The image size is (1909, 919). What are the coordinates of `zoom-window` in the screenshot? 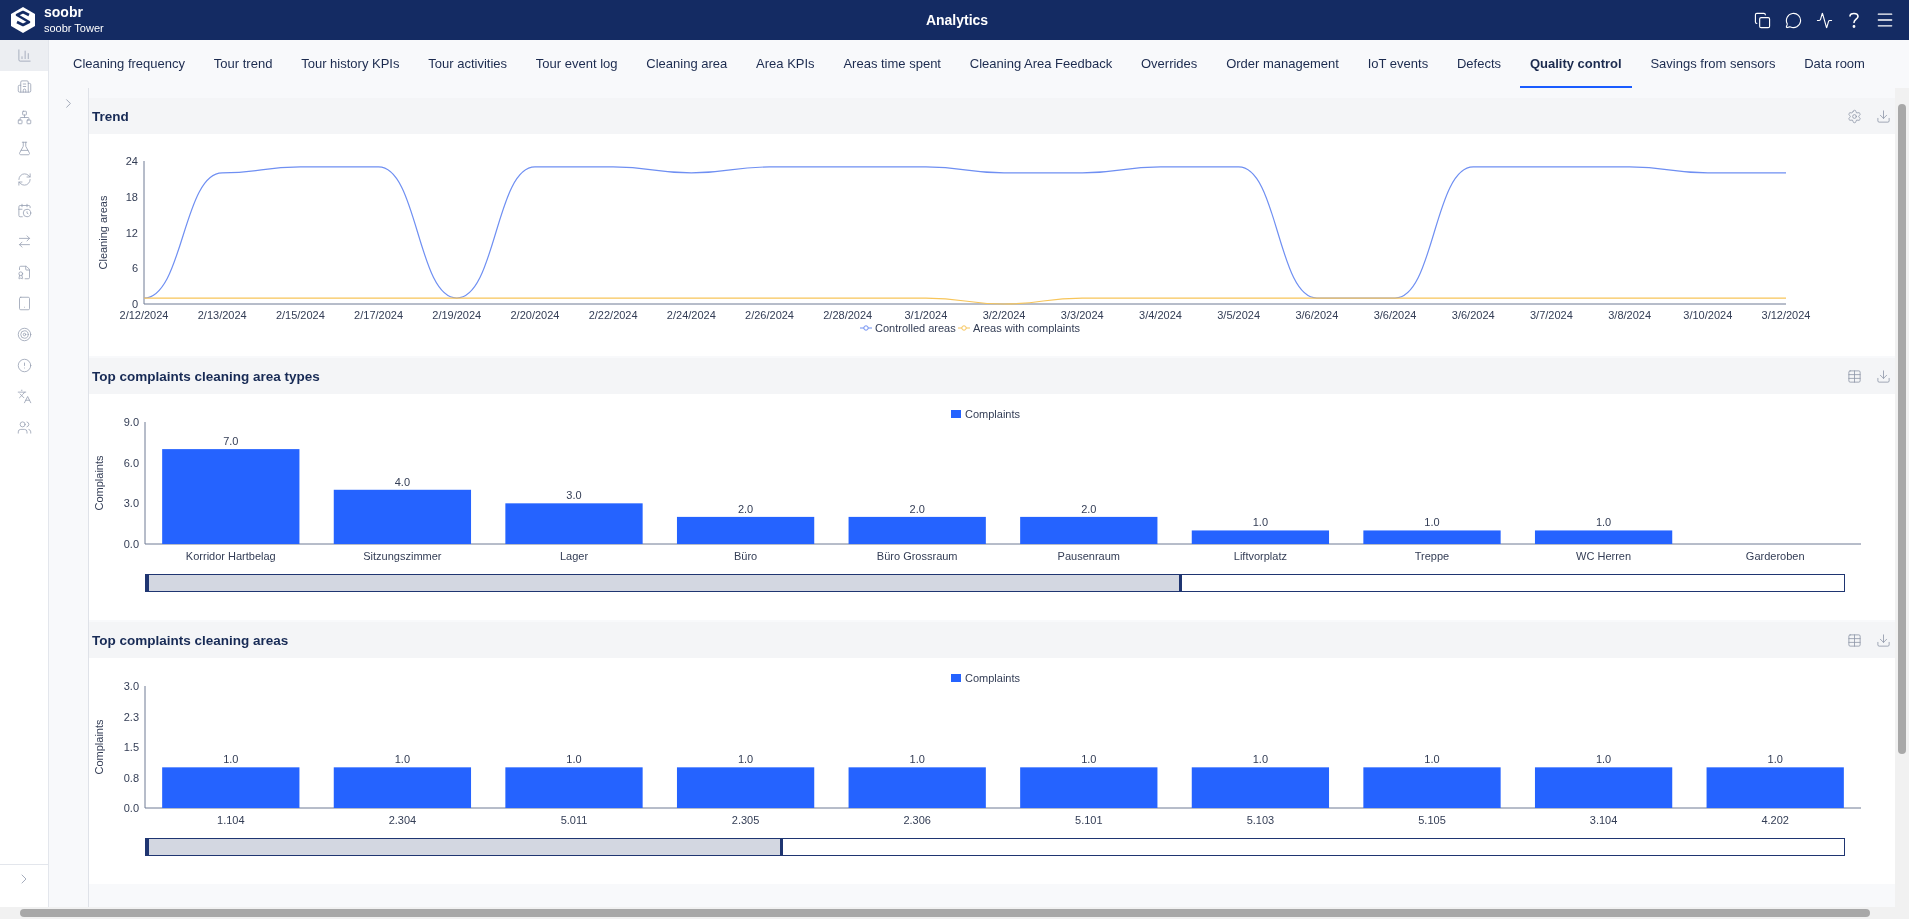 It's located at (464, 847).